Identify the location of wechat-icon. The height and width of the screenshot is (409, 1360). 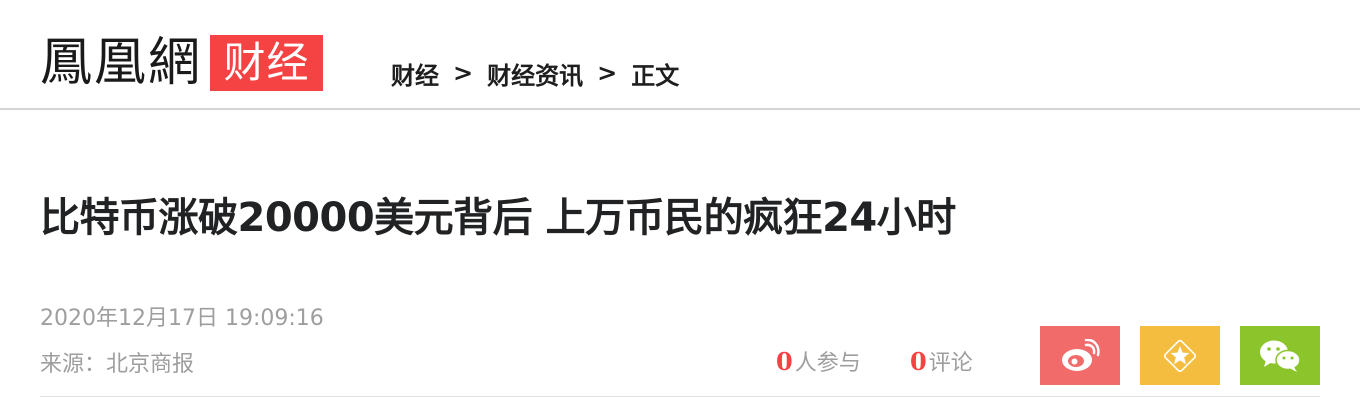
(1280, 356).